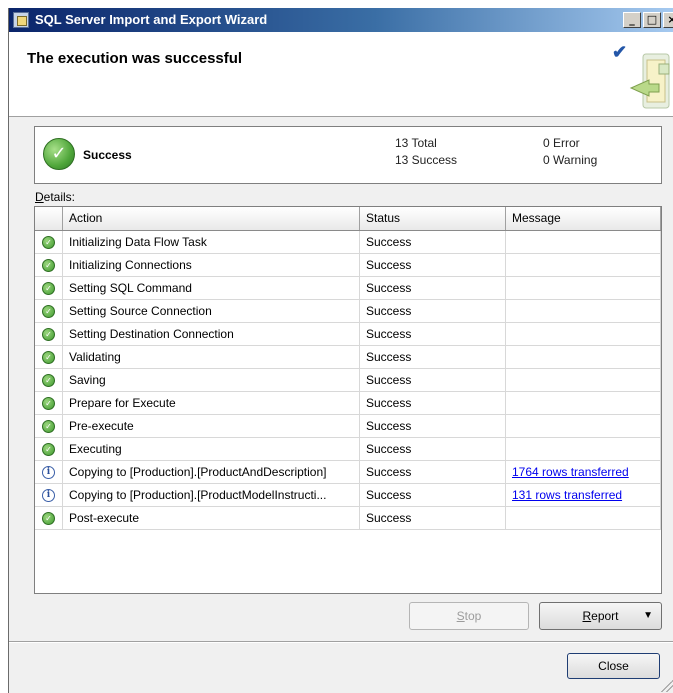 This screenshot has width=673, height=693. Describe the element at coordinates (583, 218) in the screenshot. I see `column-header-message: Message` at that location.